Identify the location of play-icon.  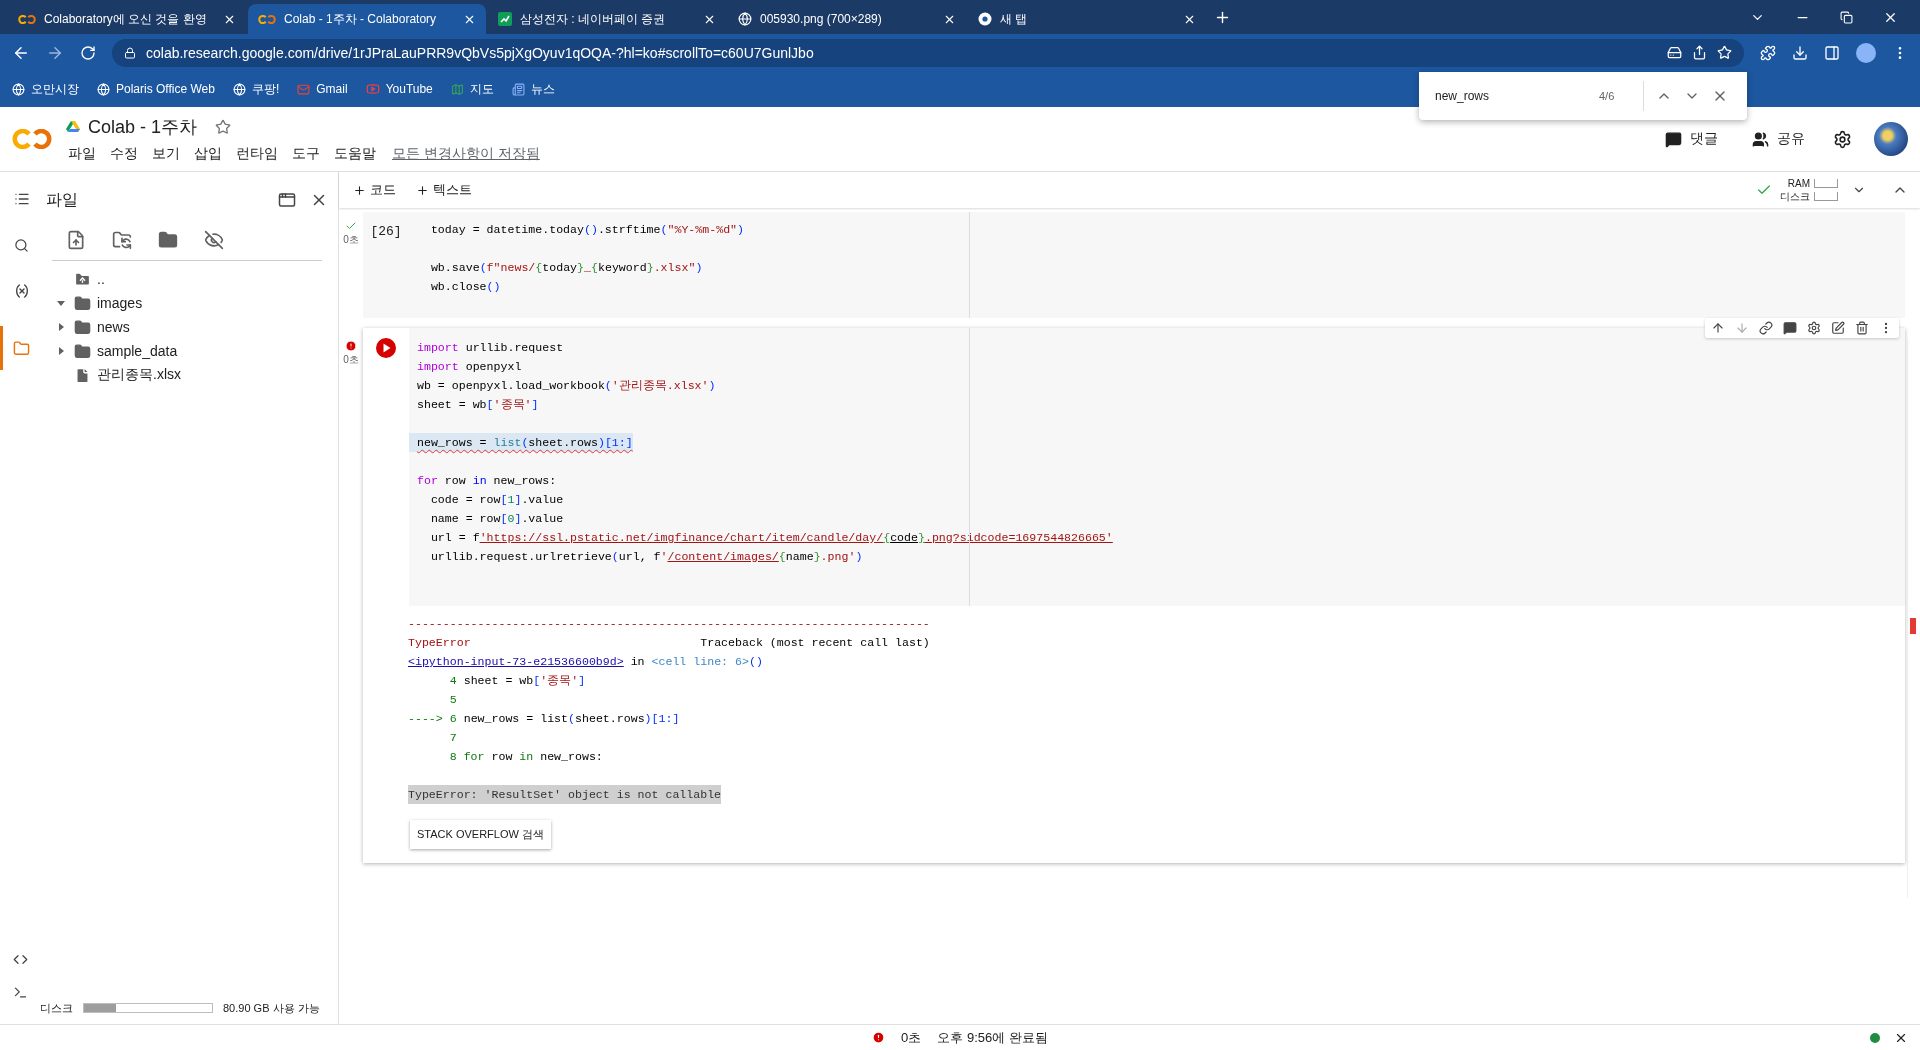
(372, 89).